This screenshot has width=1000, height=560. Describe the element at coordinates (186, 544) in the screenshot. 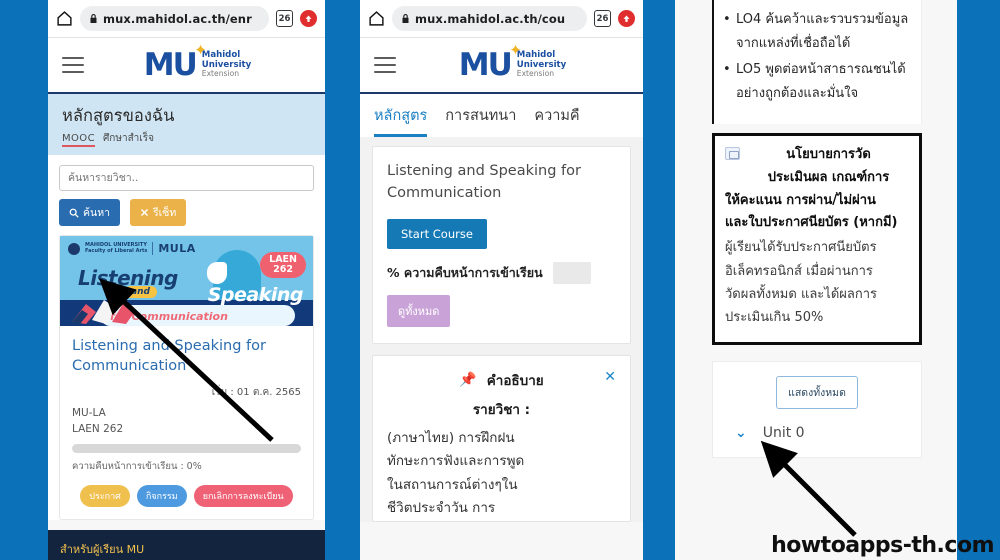

I see `site-footer: สำหรับผู้เรียน MU` at that location.